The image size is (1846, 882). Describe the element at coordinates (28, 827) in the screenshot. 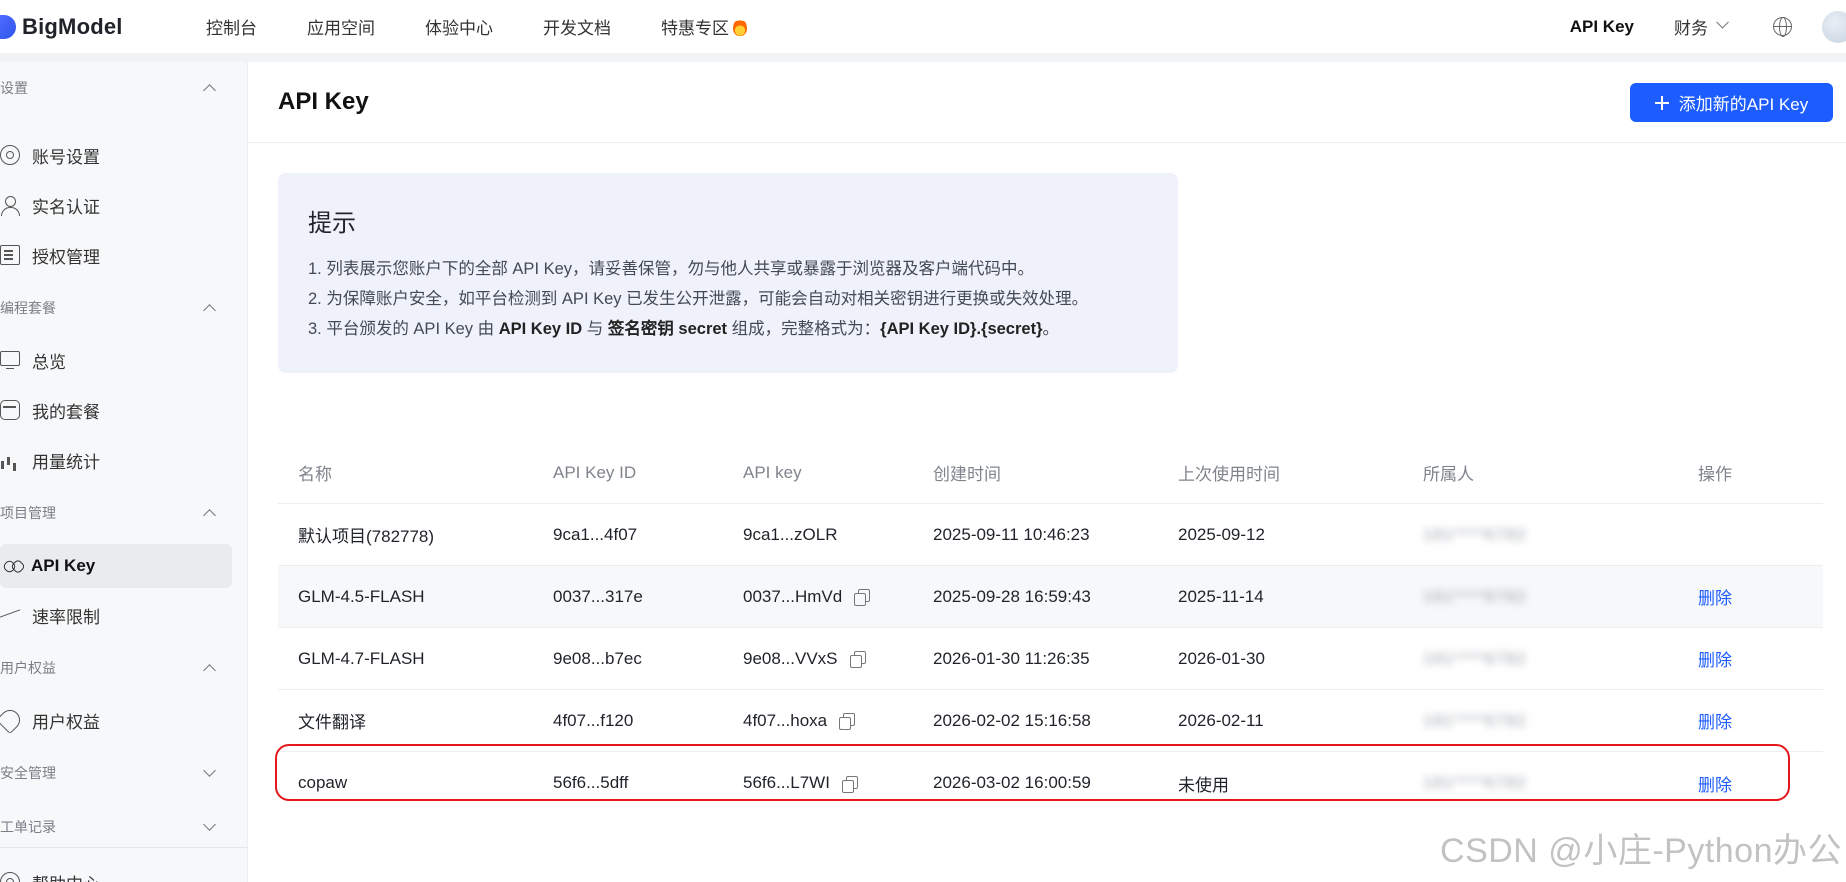

I see `sidebar-group-label: 工单记录` at that location.